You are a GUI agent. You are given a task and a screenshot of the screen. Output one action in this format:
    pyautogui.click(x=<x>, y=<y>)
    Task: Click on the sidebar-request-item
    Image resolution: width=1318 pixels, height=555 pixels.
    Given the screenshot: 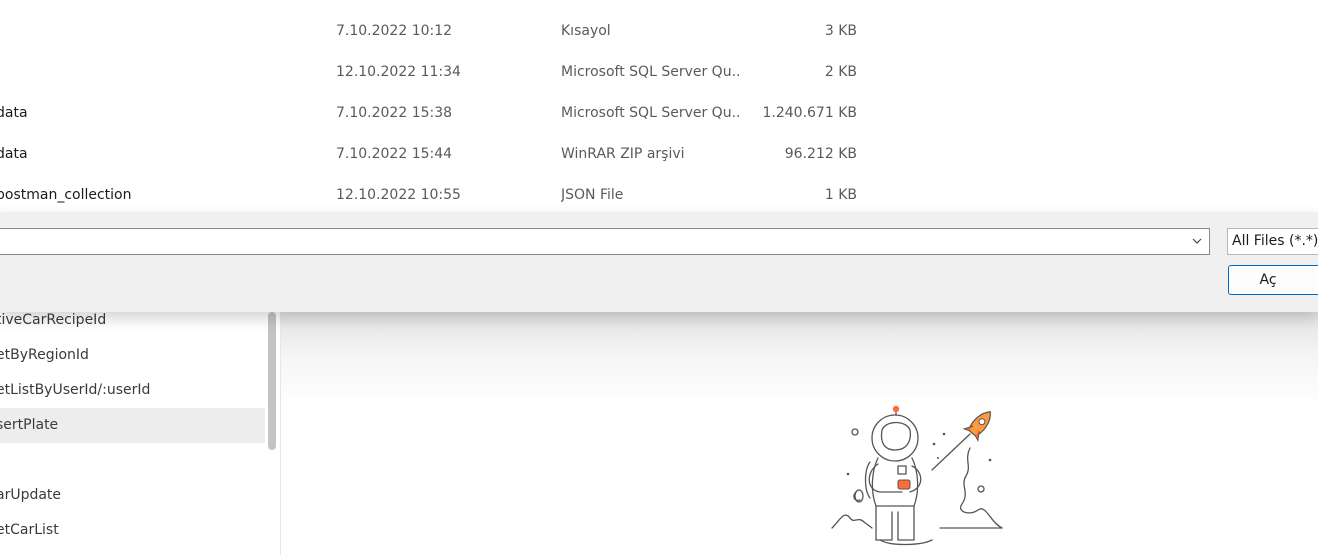 What is the action you would take?
    pyautogui.click(x=132, y=460)
    